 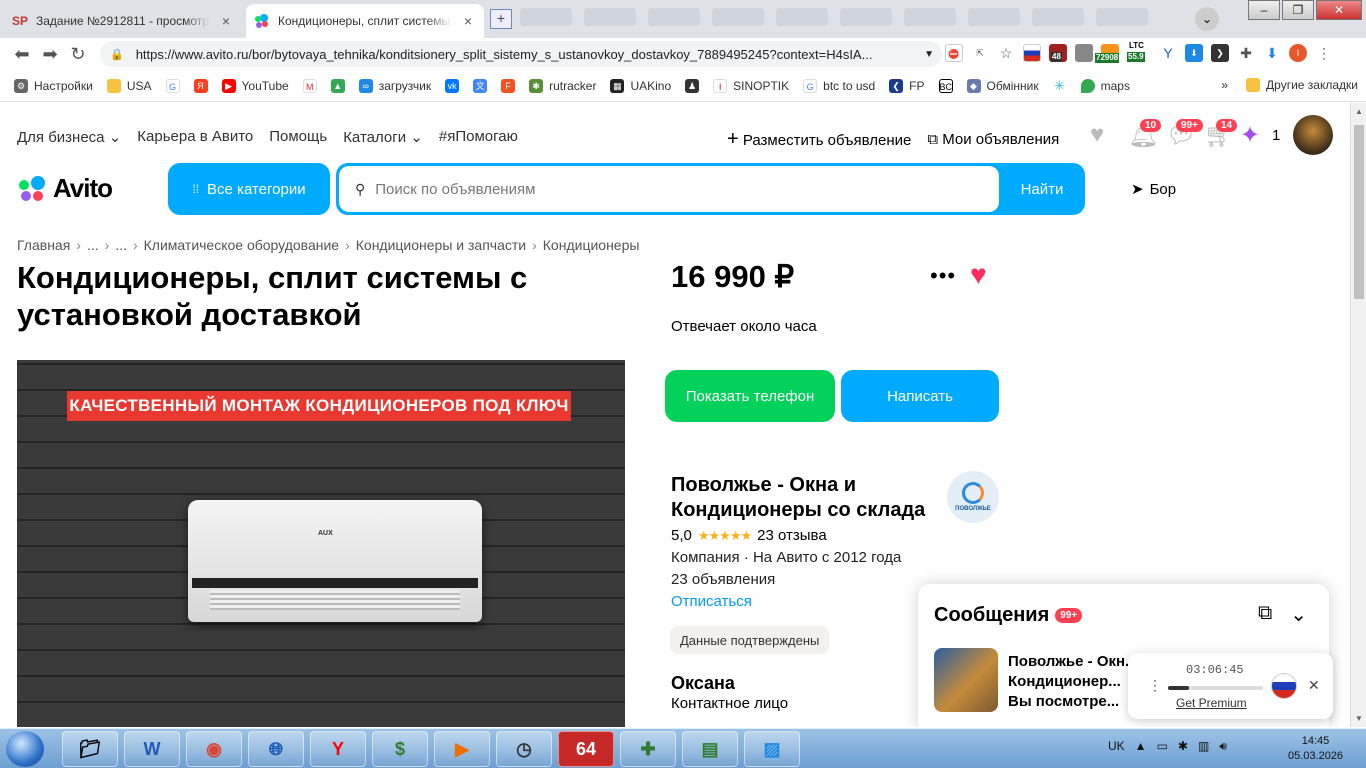 I want to click on reload-icon: ↻, so click(x=78, y=54).